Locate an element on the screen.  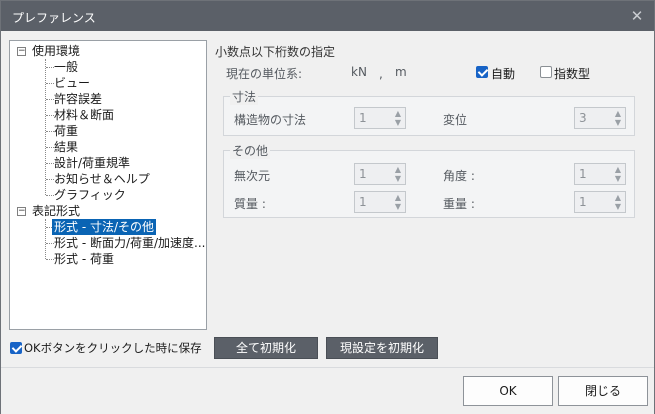
mass-value: 1 is located at coordinates (363, 202).